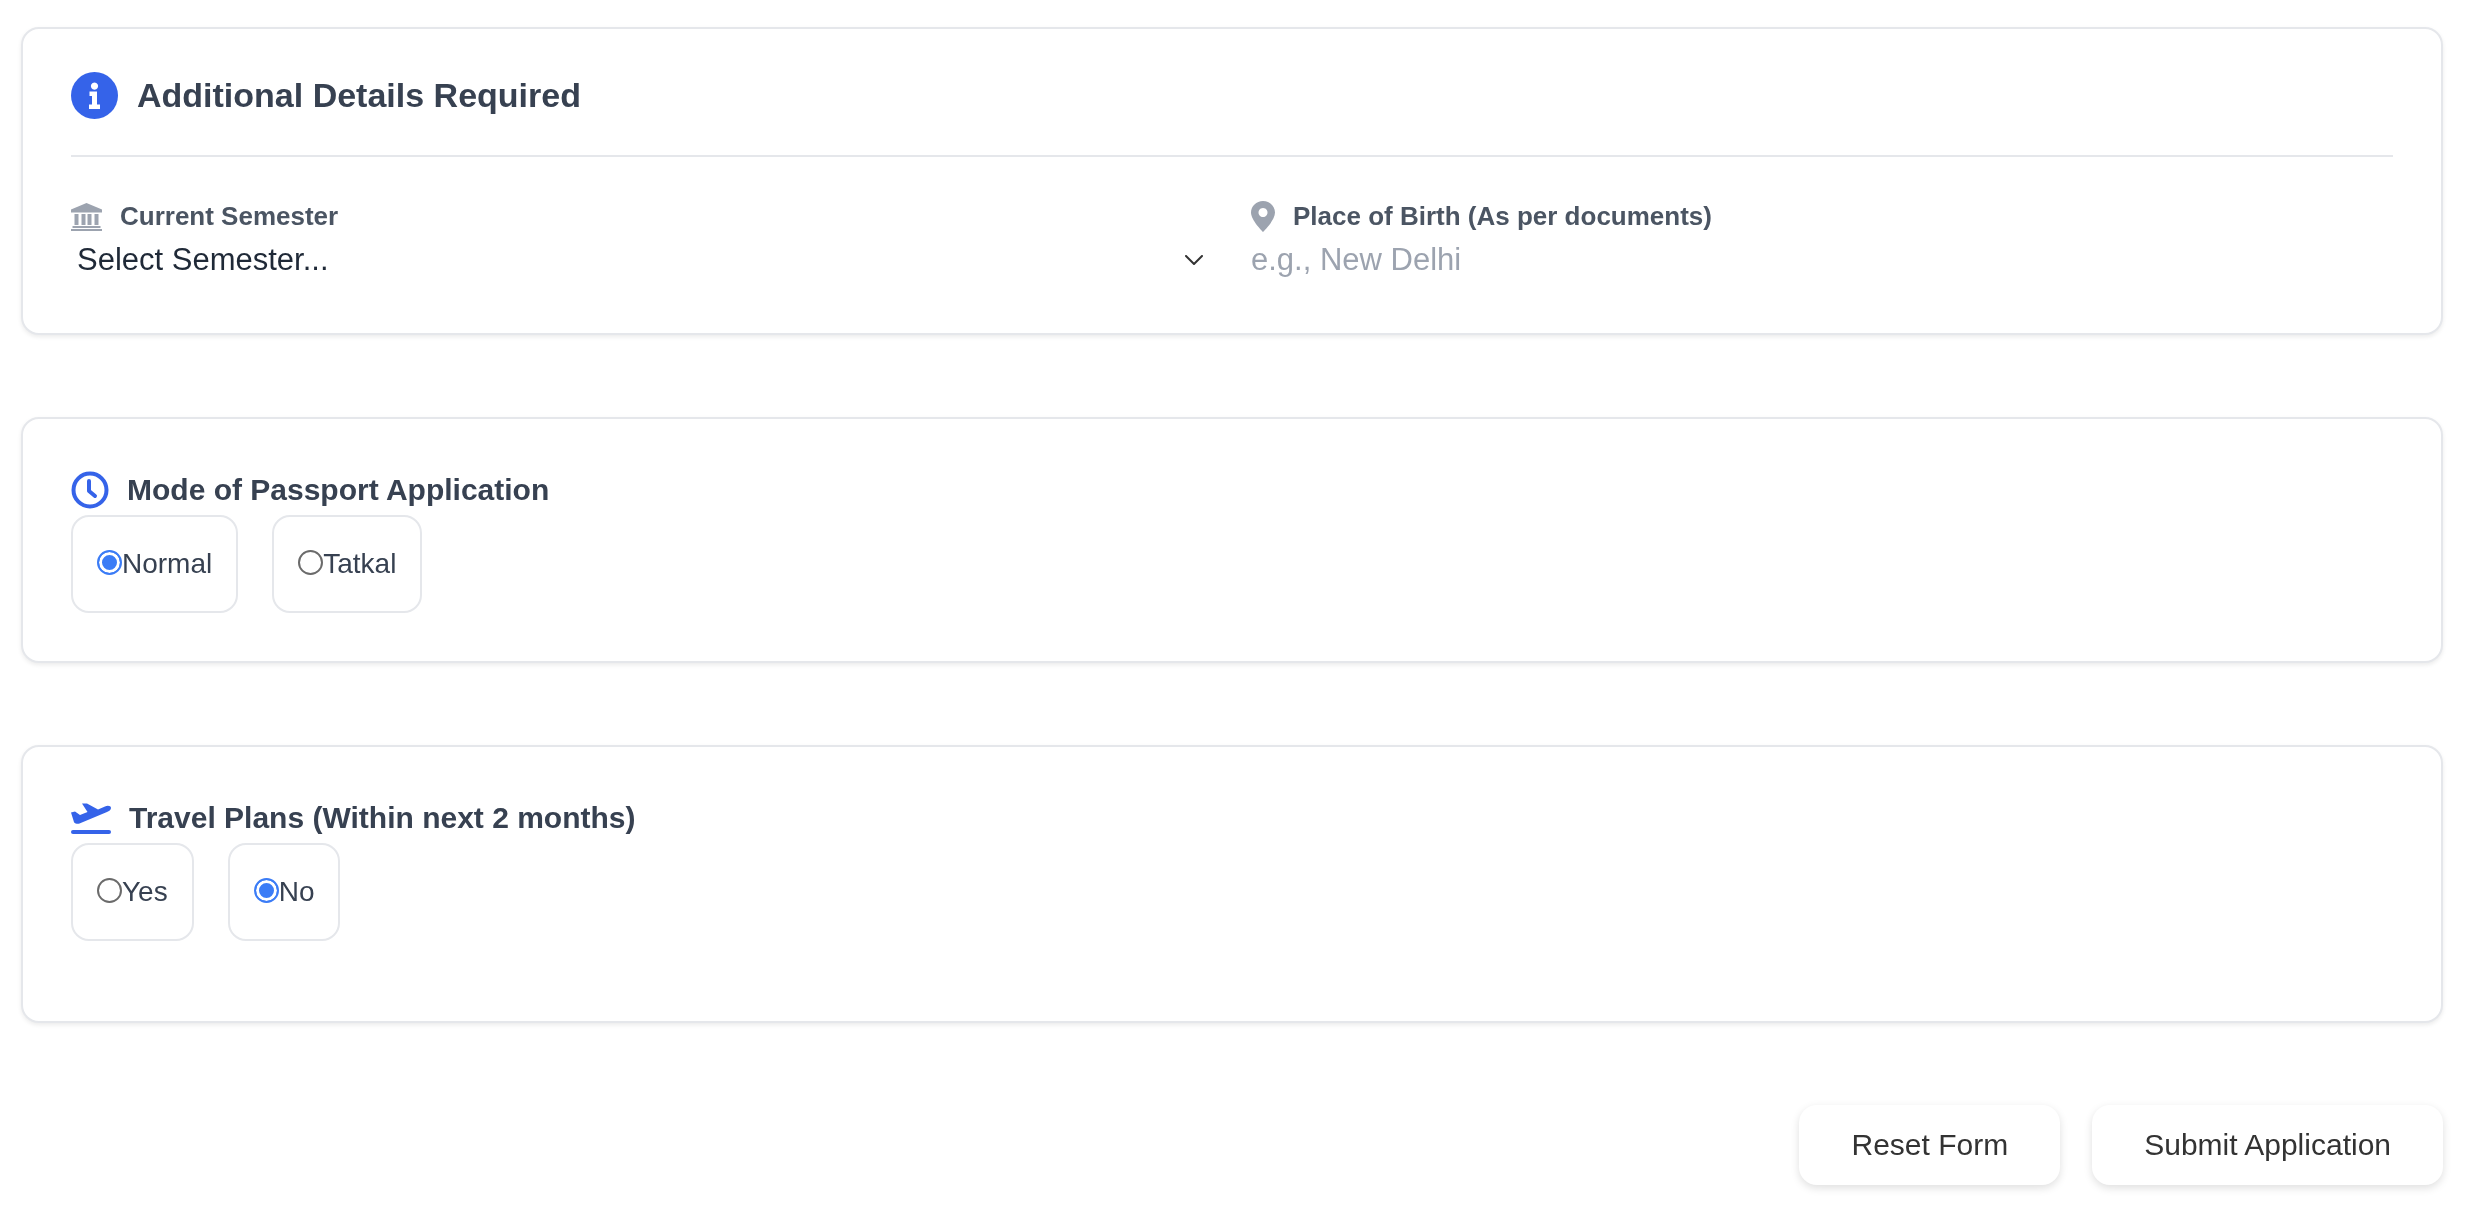  What do you see at coordinates (1502, 216) in the screenshot?
I see `field-label: Place of Birth (As per documents)` at bounding box center [1502, 216].